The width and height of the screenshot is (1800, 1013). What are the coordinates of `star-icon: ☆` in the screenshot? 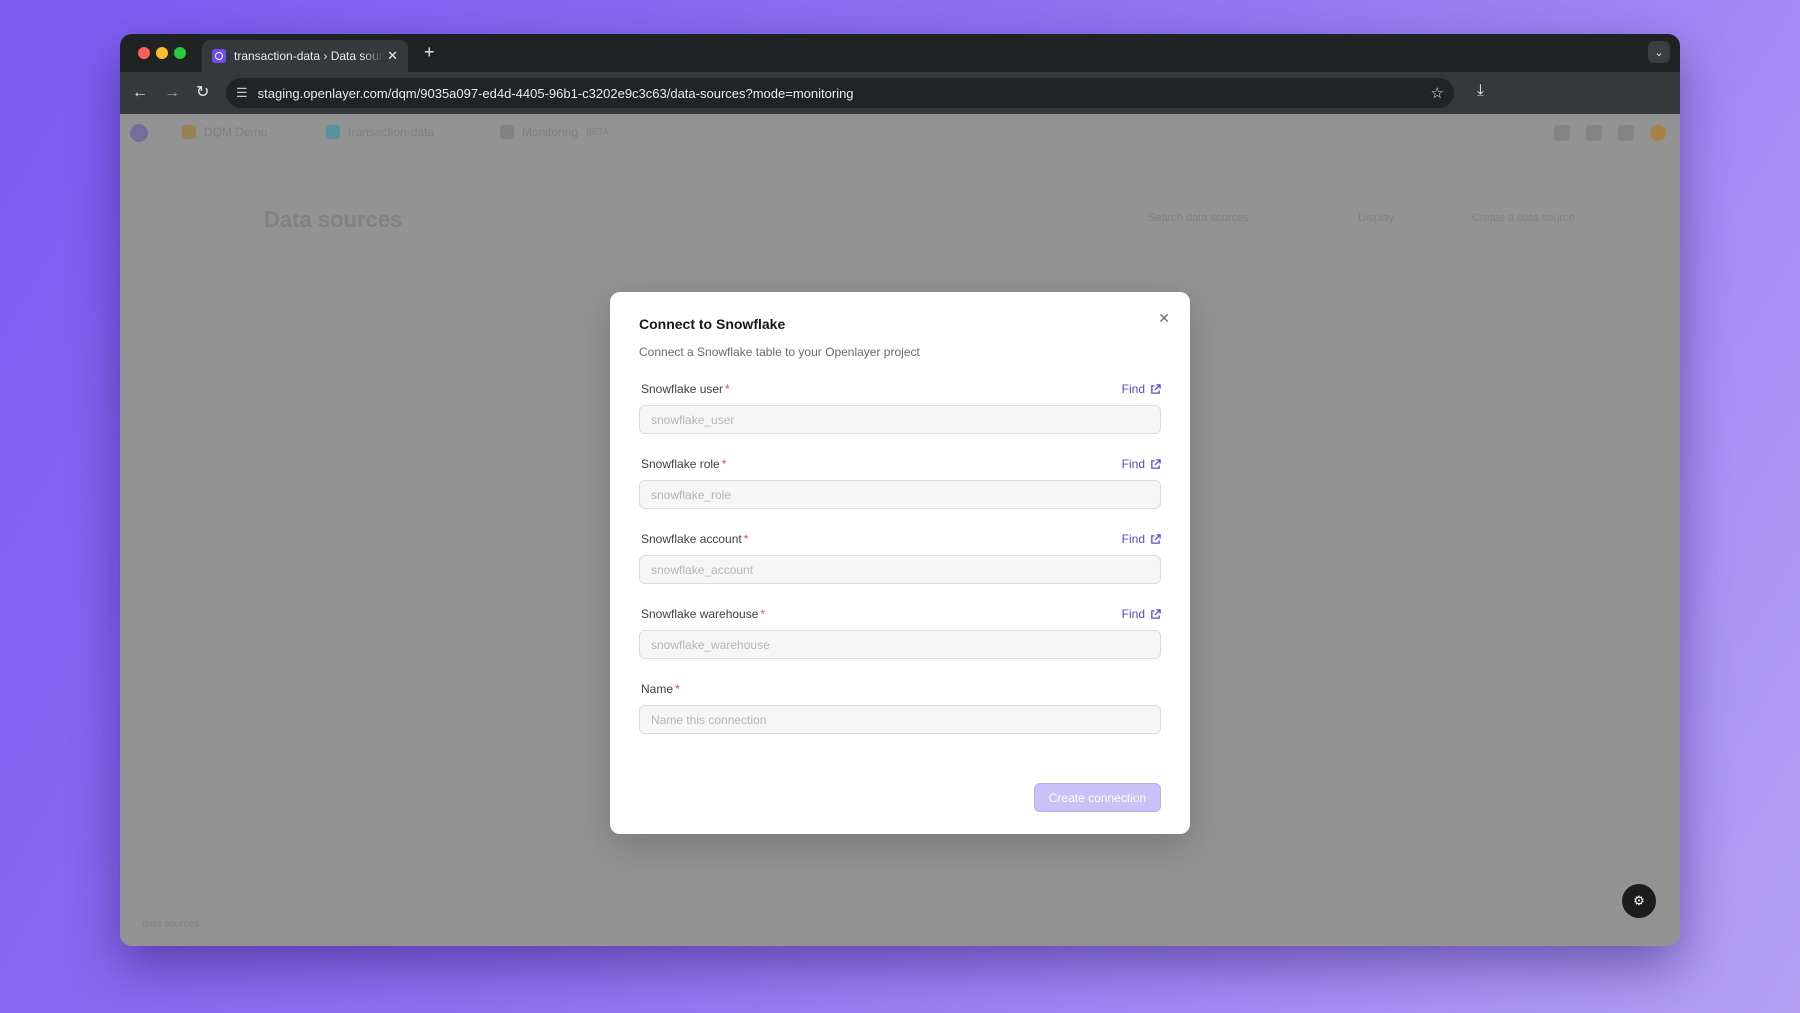 It's located at (1437, 93).